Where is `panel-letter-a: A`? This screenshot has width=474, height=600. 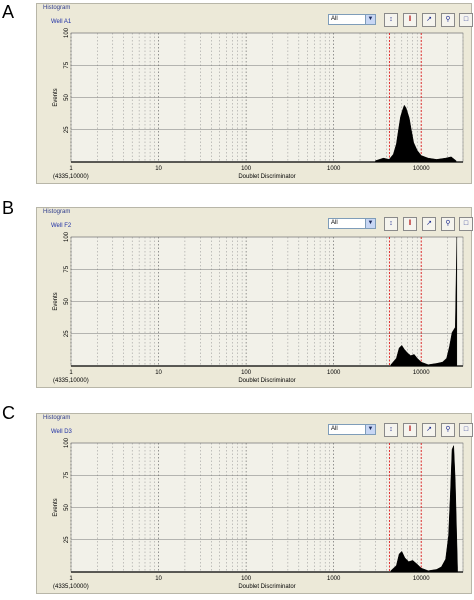 panel-letter-a: A is located at coordinates (8, 12).